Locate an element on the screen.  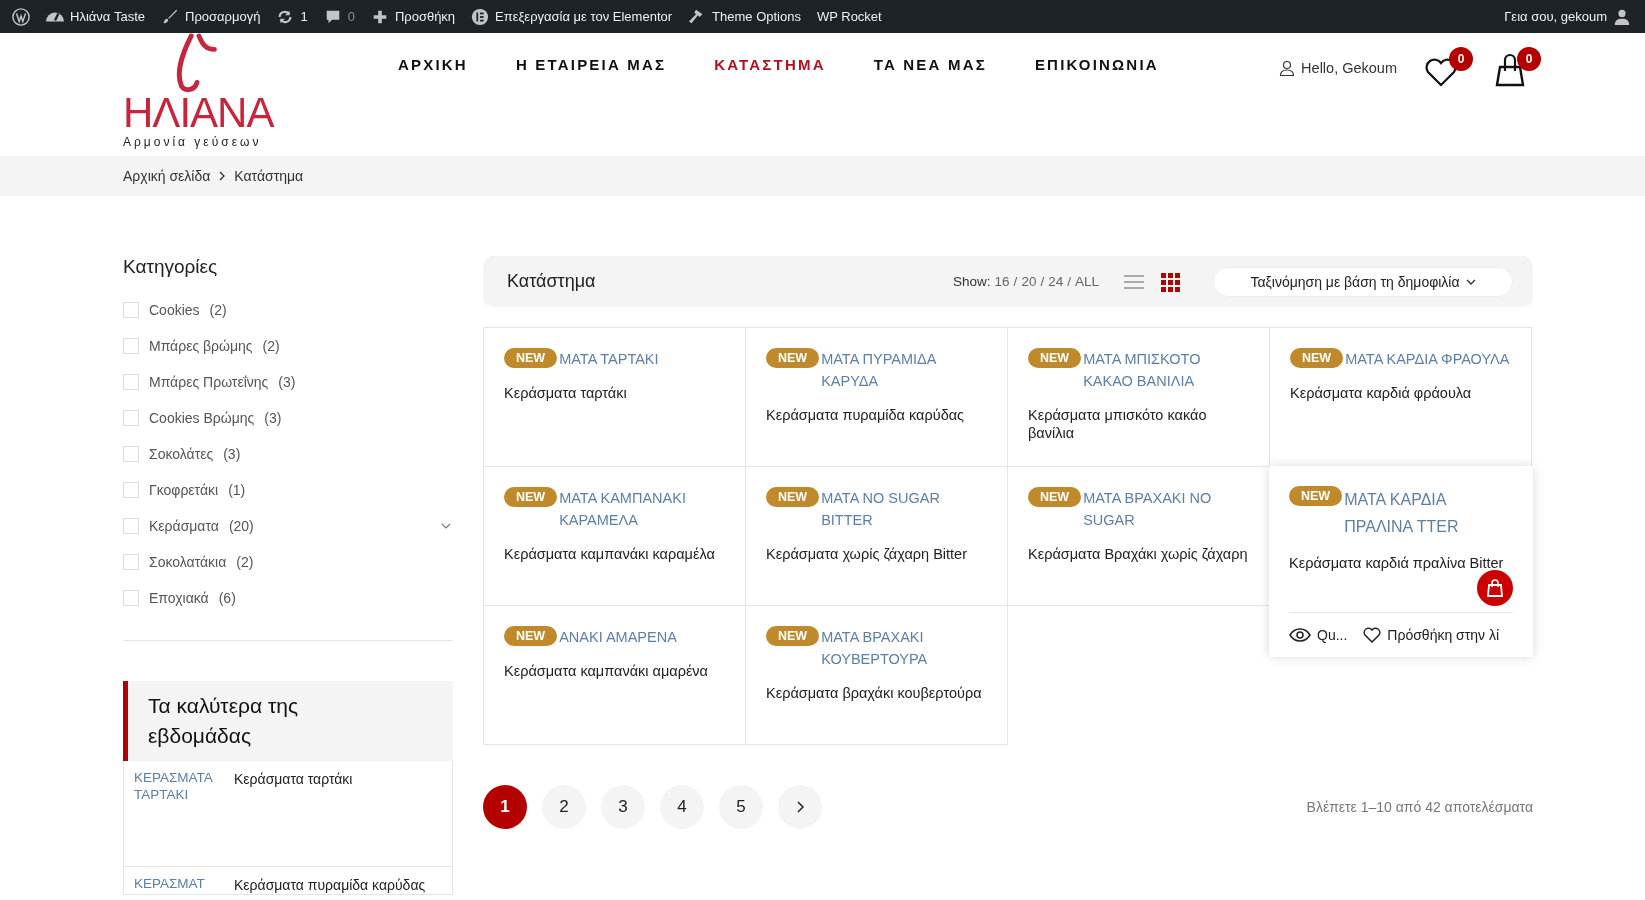
product-card: NEW ΜΑΤΑ NO SUGAR BITTER Κεράσματα χωρίς ζάχαρη Bitter is located at coordinates (877, 536).